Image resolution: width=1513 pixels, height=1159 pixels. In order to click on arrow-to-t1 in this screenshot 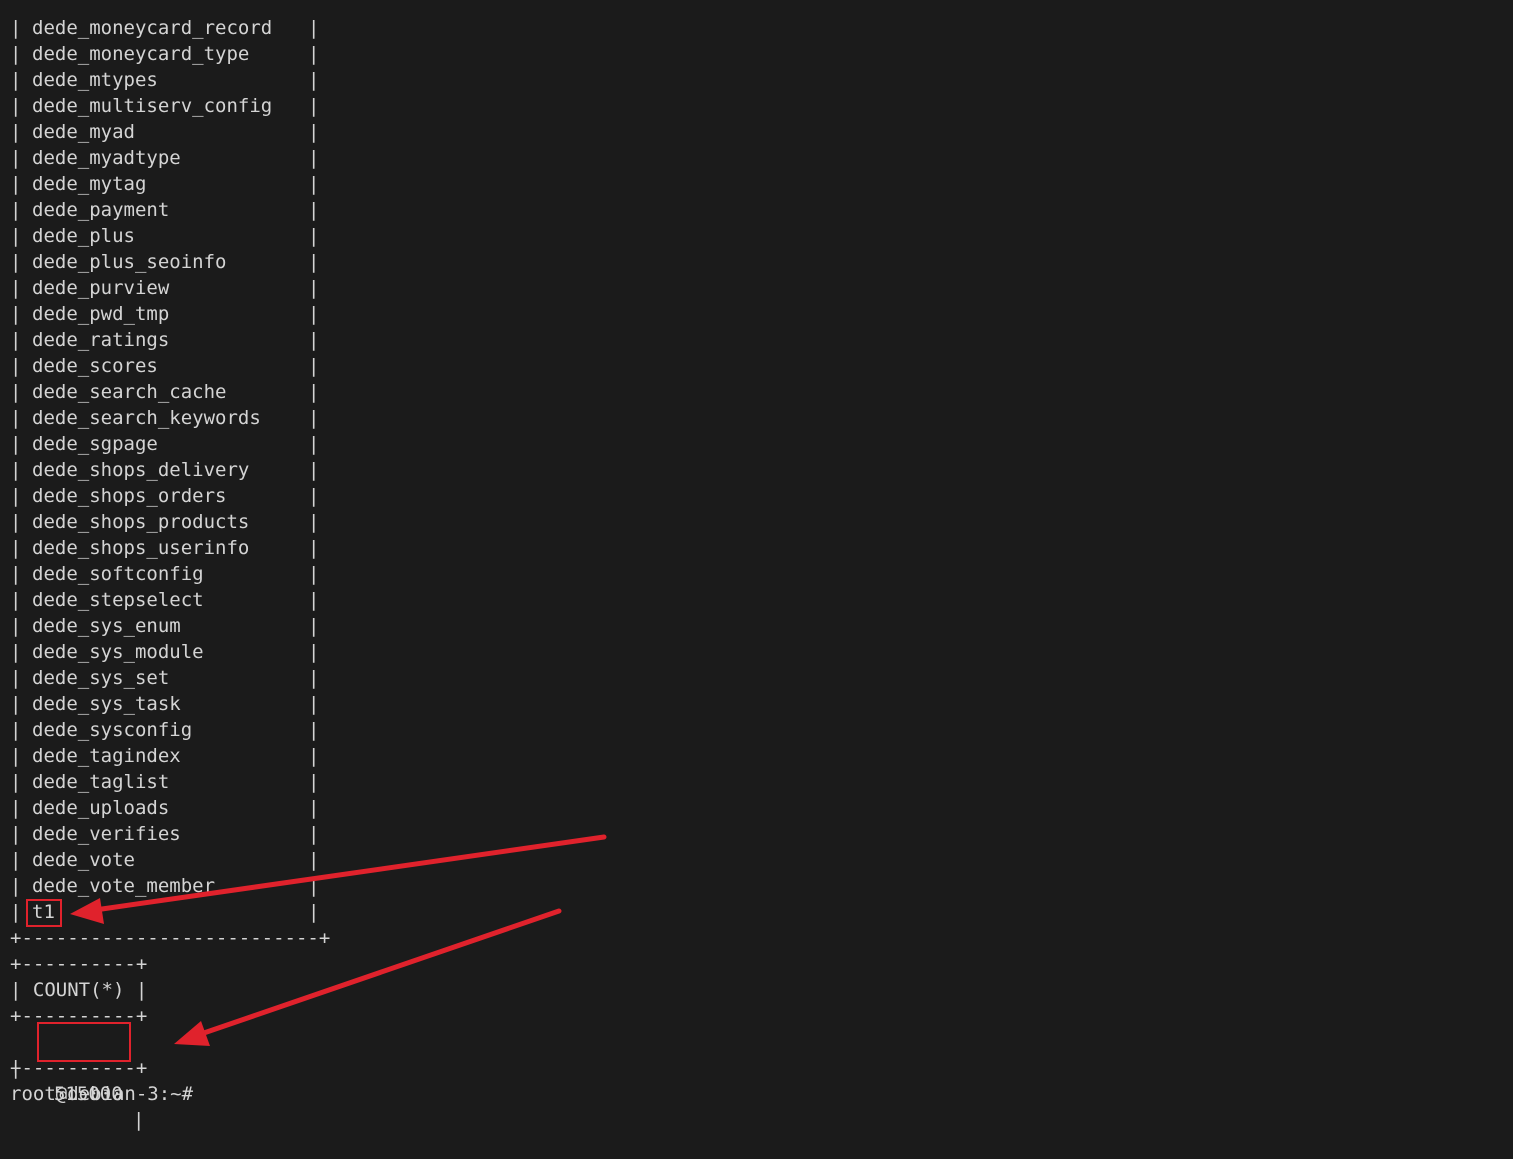, I will do `click(338, 879)`.